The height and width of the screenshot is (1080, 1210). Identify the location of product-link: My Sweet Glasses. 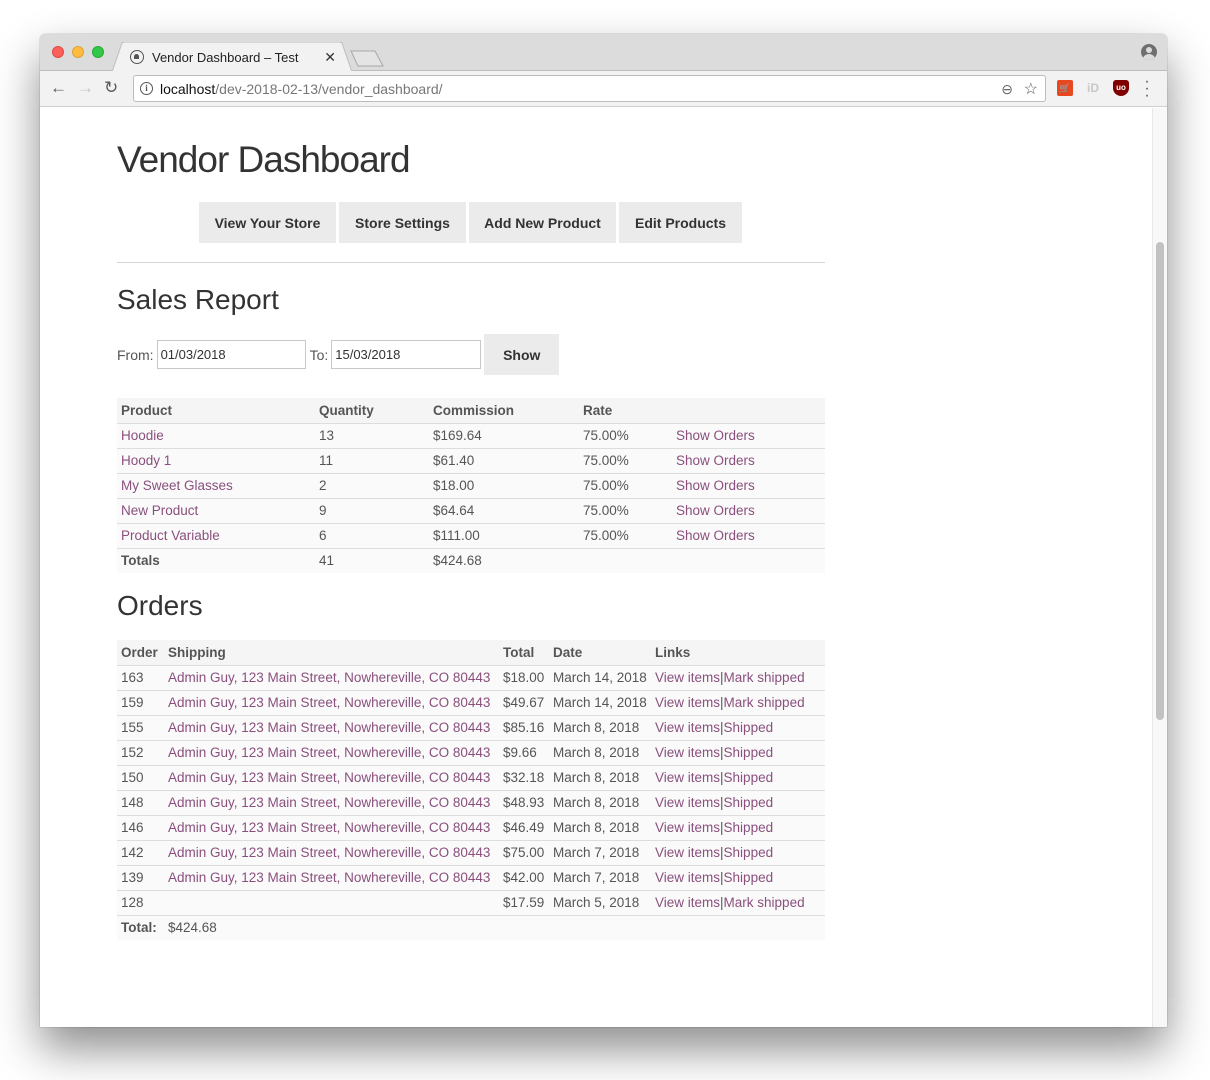
(177, 485).